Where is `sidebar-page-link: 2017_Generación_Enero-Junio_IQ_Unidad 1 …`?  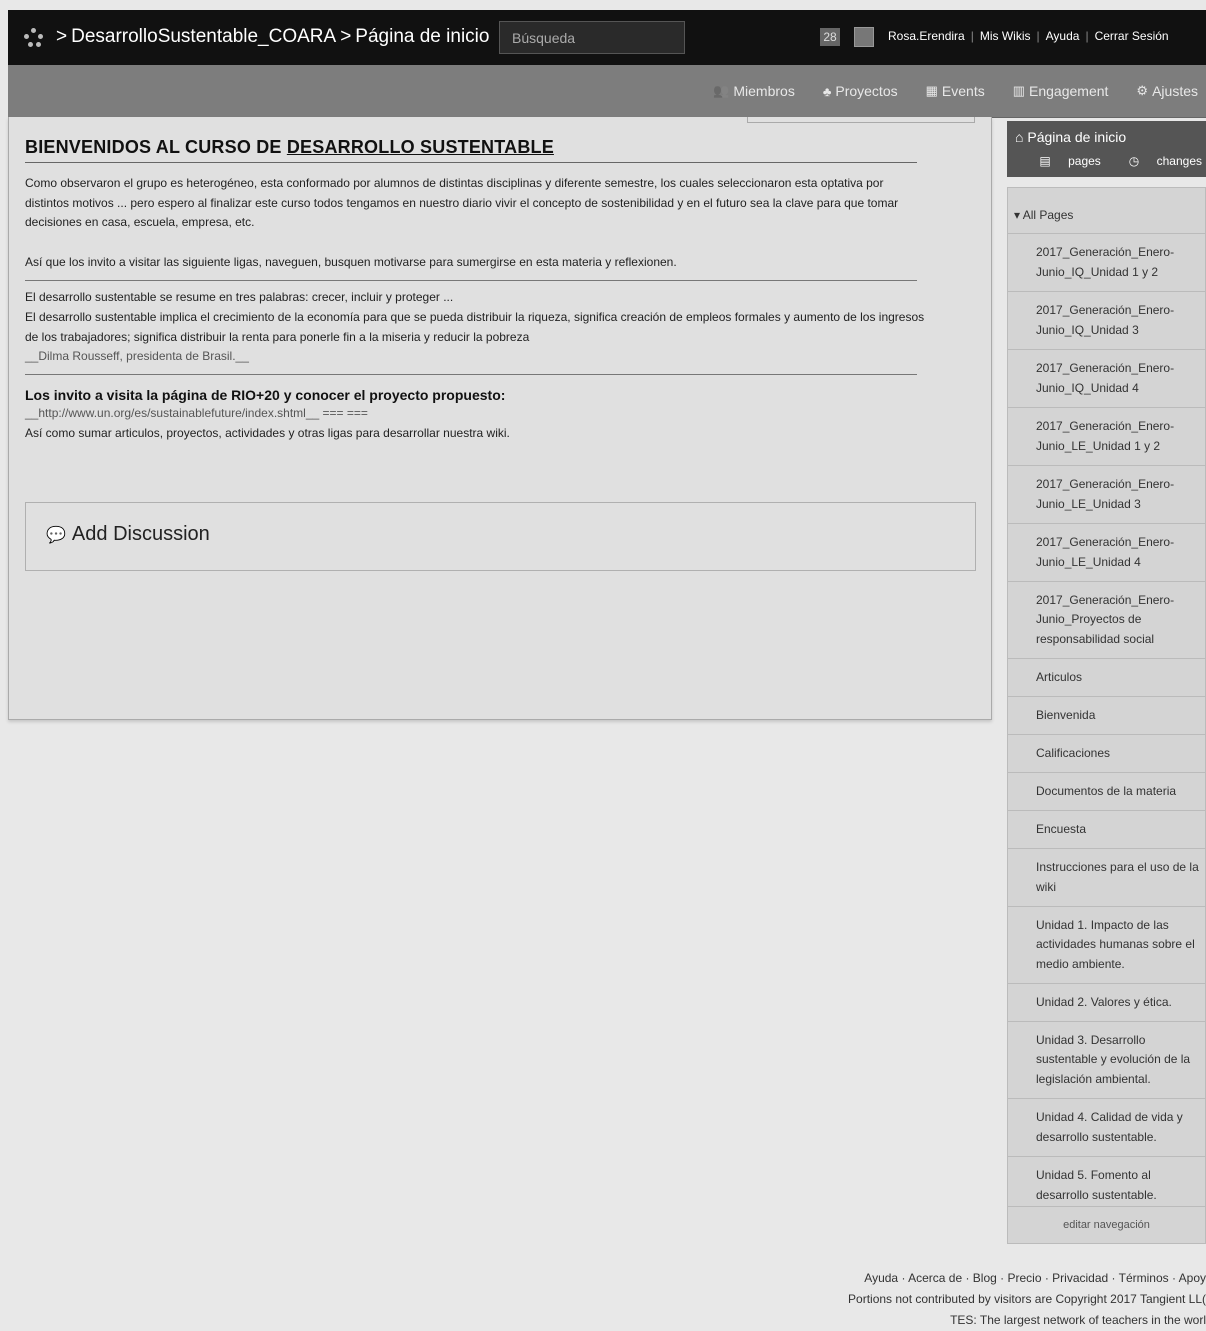
sidebar-page-link: 2017_Generación_Enero-Junio_IQ_Unidad 1 … is located at coordinates (1106, 262).